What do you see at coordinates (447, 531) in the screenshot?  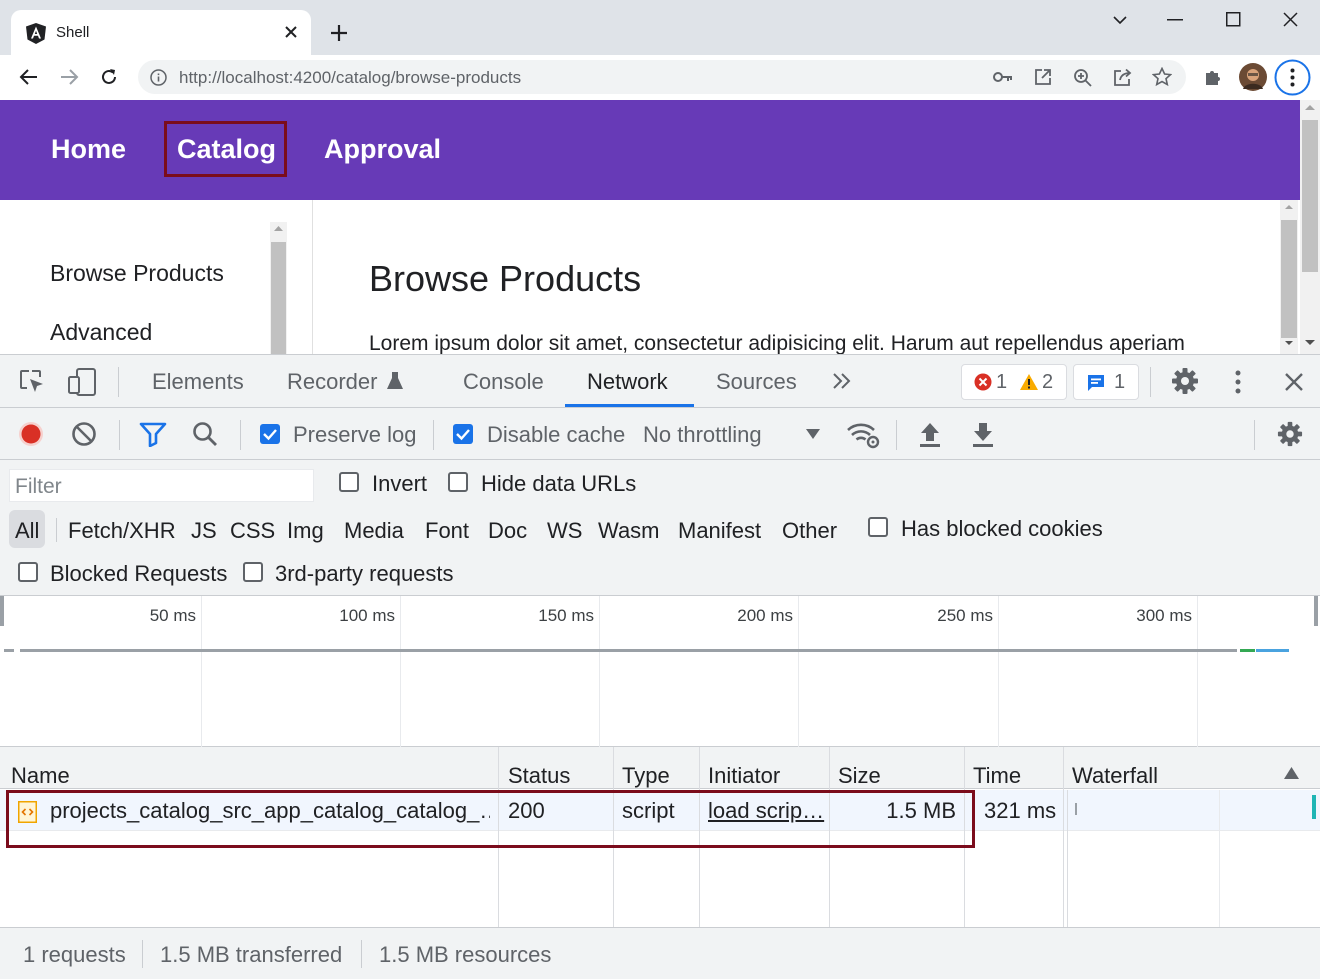 I see `type-filter-font: Font` at bounding box center [447, 531].